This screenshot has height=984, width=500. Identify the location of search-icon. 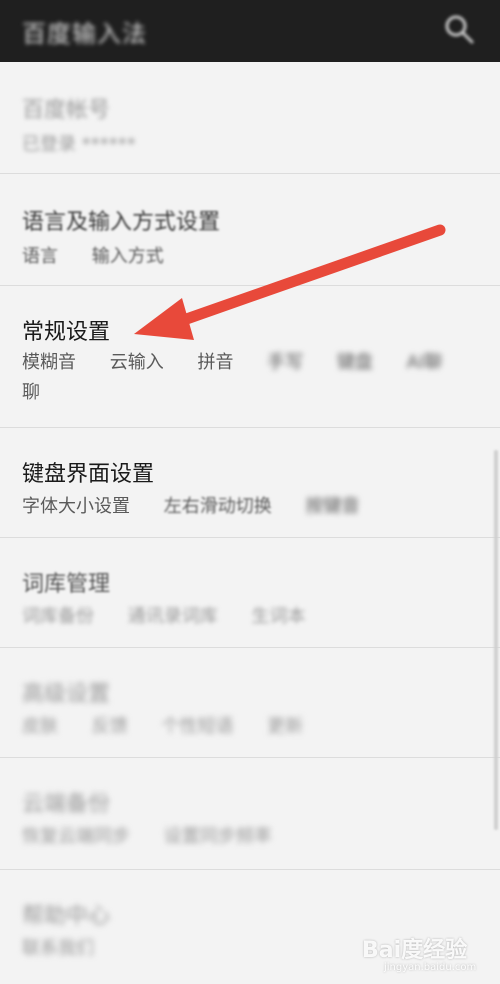
(459, 29).